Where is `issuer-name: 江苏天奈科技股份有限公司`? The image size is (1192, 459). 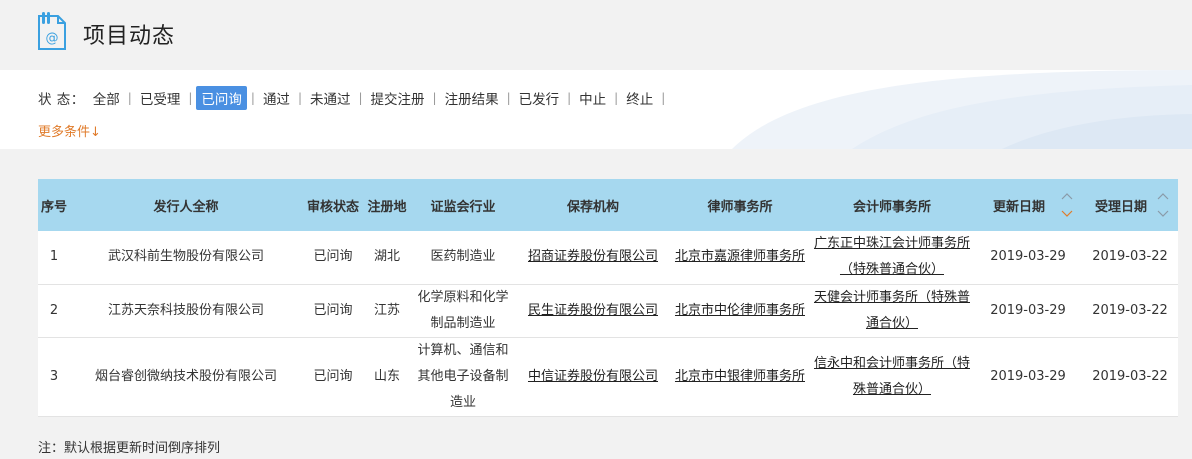
issuer-name: 江苏天奈科技股份有限公司 is located at coordinates (185, 310).